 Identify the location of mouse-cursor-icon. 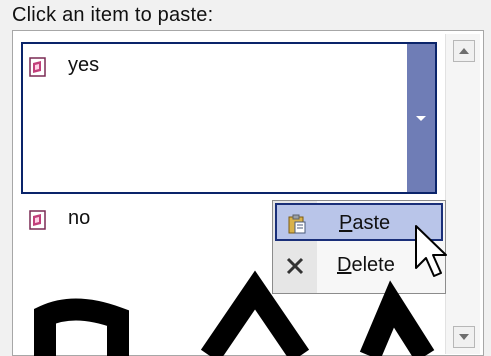
(431, 251).